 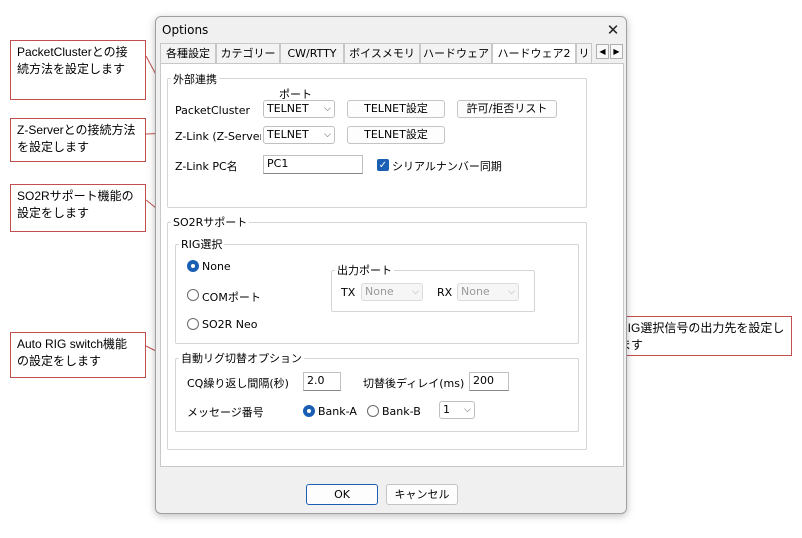 What do you see at coordinates (72, 60) in the screenshot?
I see `callout-packetcluster-text: PacketClusterとの接続方法を設定します` at bounding box center [72, 60].